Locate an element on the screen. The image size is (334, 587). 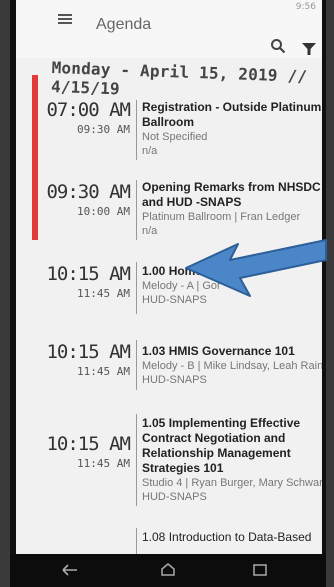
hamburger-menu-icon is located at coordinates (65, 19).